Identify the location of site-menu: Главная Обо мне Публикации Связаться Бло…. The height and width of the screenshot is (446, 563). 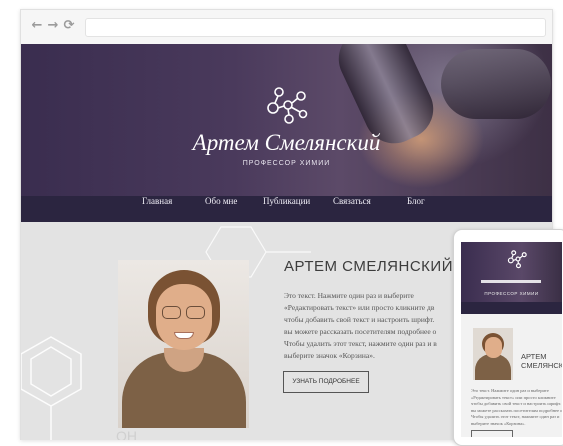
(286, 209).